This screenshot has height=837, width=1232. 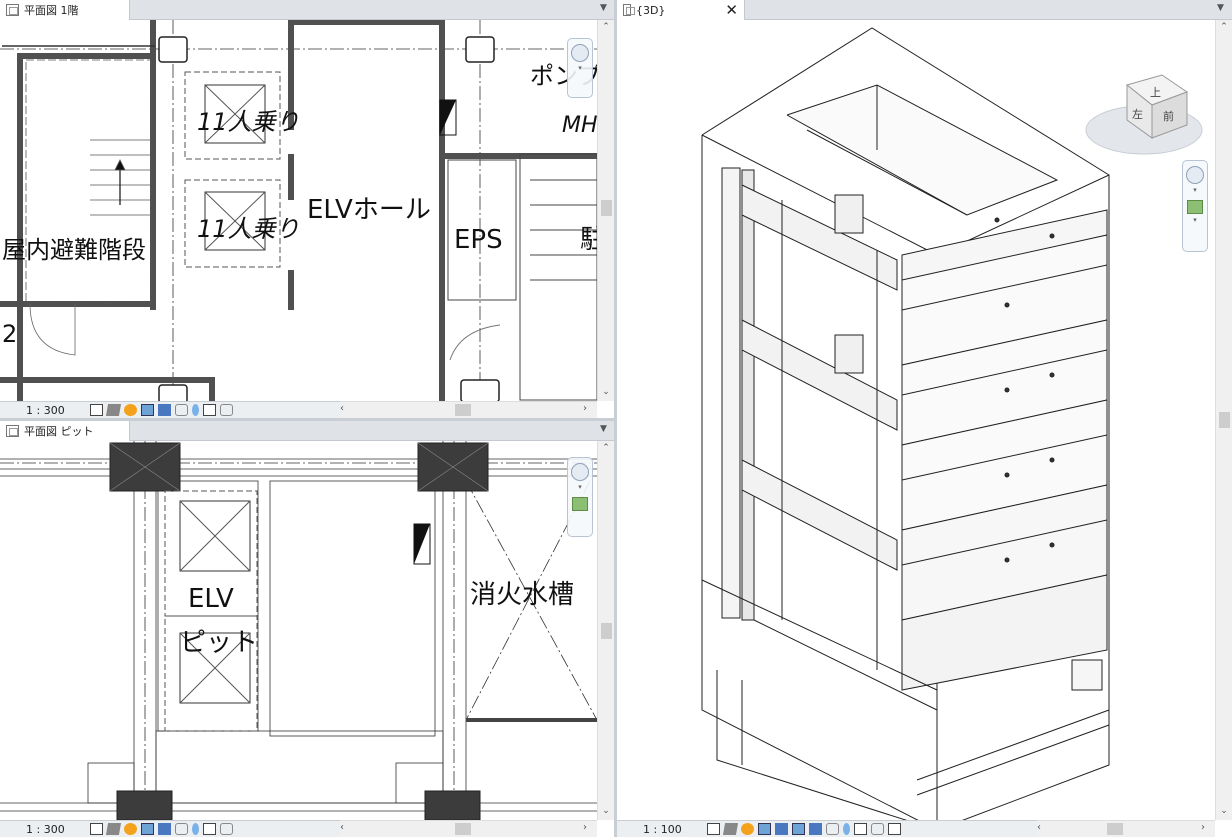 I want to click on partial-label: 駐, so click(x=588, y=240).